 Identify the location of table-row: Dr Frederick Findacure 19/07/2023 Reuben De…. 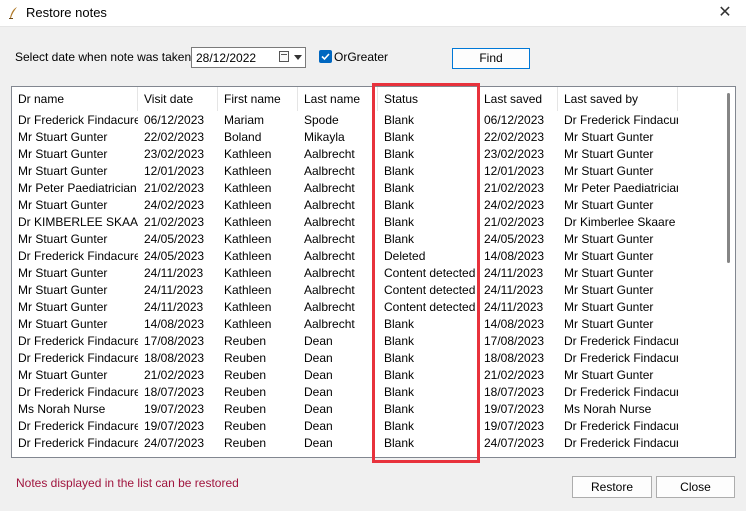
(368, 426).